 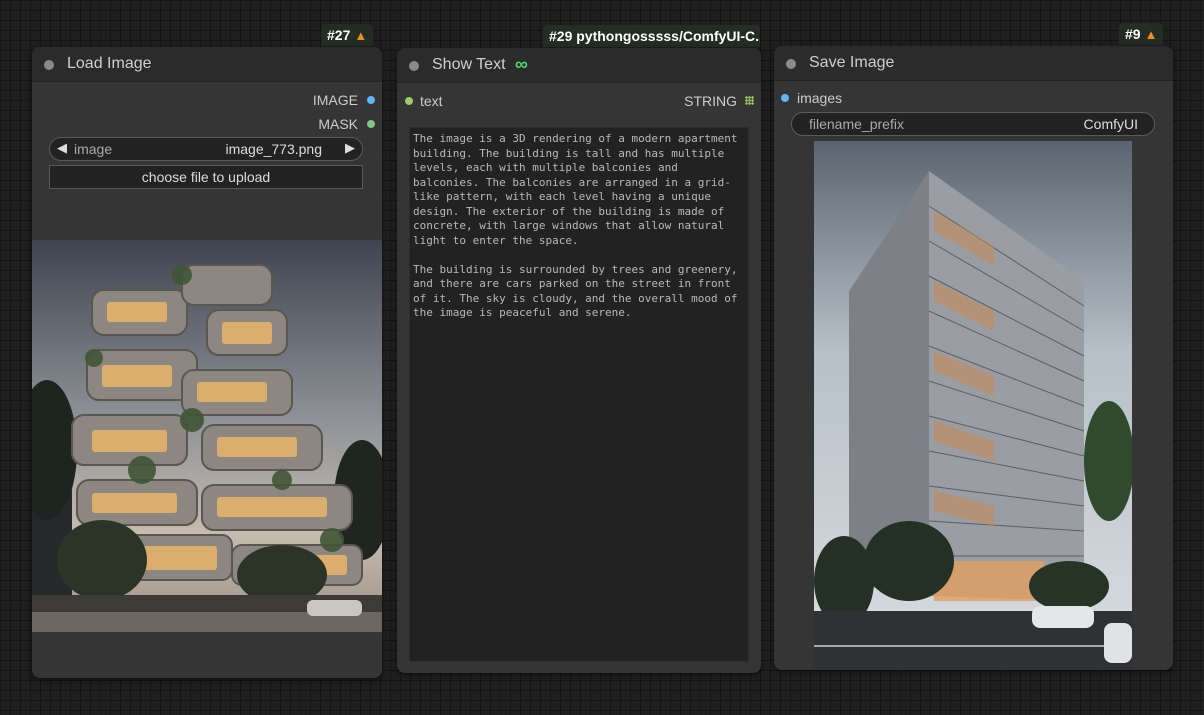 What do you see at coordinates (785, 98) in the screenshot?
I see `input-port-images` at bounding box center [785, 98].